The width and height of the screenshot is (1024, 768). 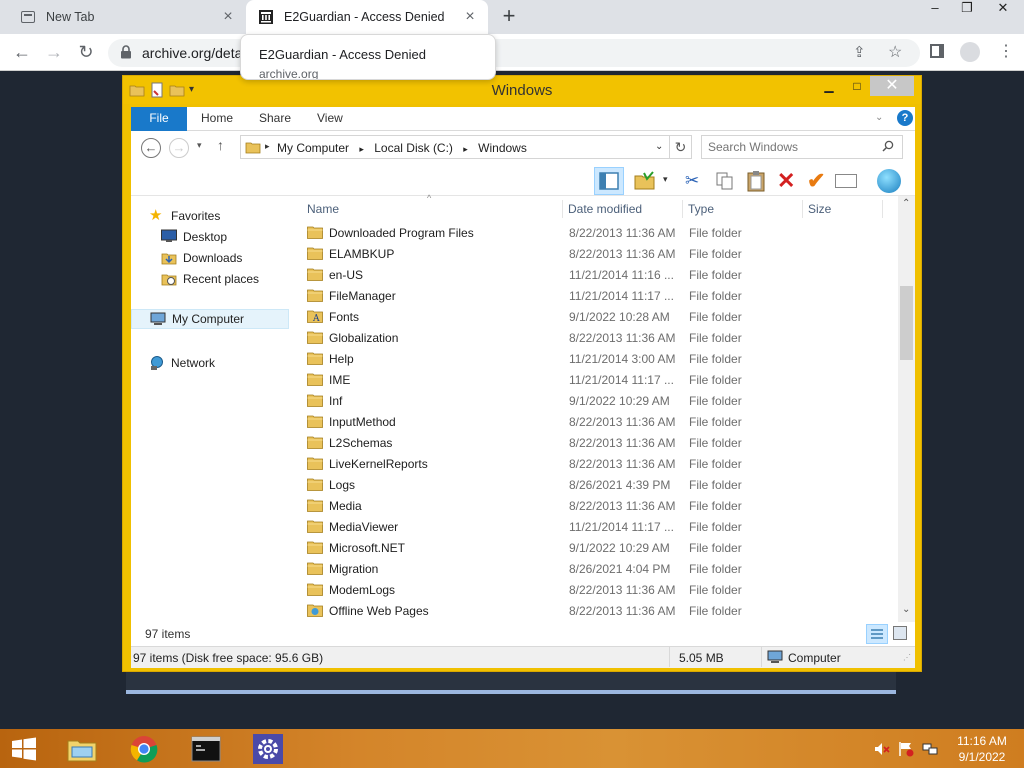 What do you see at coordinates (857, 86) in the screenshot?
I see `maximize-window-icon: □` at bounding box center [857, 86].